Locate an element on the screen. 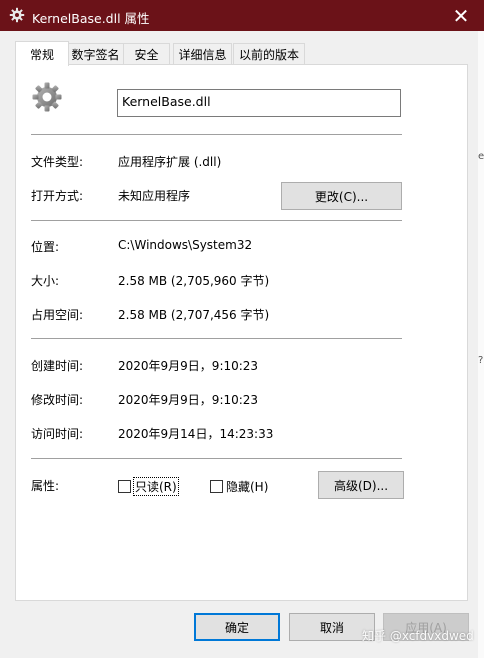 The height and width of the screenshot is (658, 484). size-on-disk-label: 占用空间: is located at coordinates (57, 315).